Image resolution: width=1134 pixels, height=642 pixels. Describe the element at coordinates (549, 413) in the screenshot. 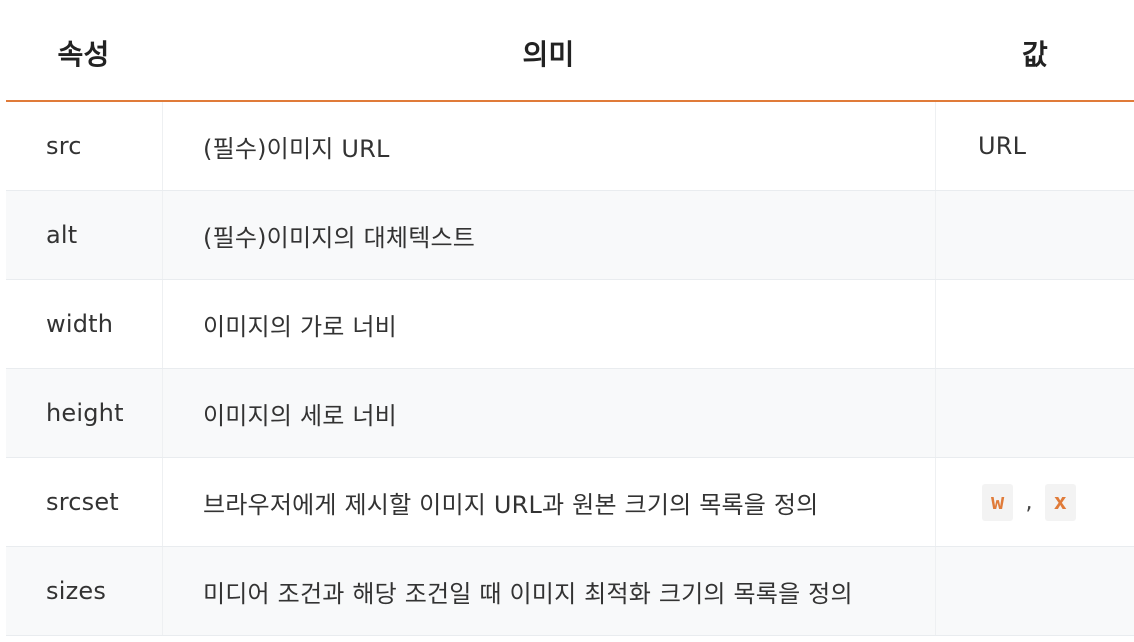

I see `meaning-cell: 이미지의 세로 너비` at that location.